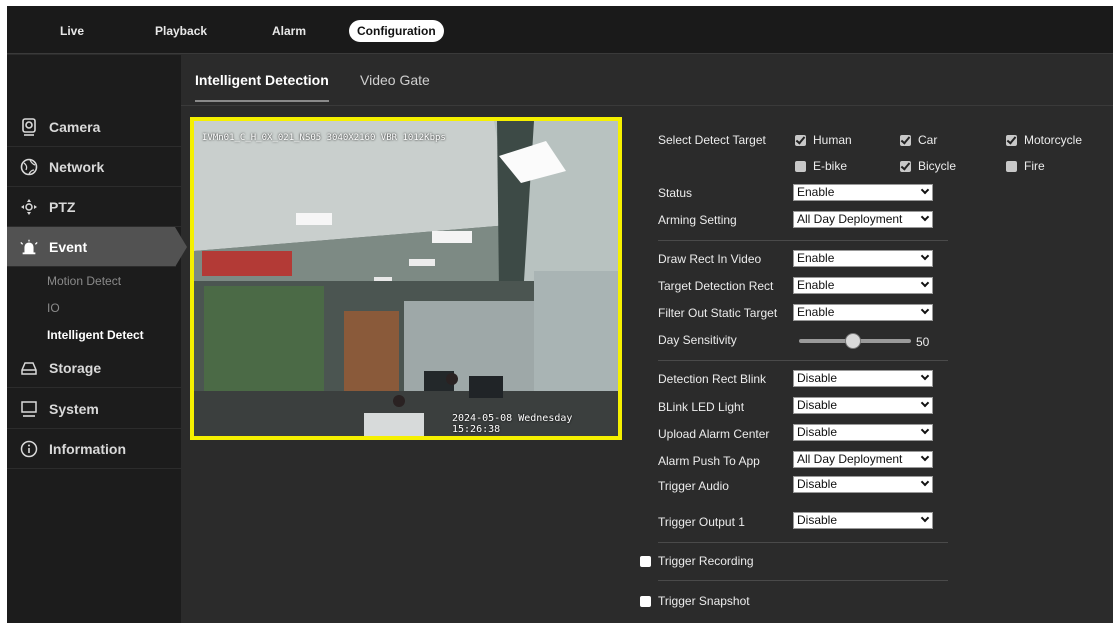 The image size is (1113, 623). Describe the element at coordinates (512, 424) in the screenshot. I see `video-osd-timestamp: 2024-05-08 Wednesday 15:26:38` at that location.